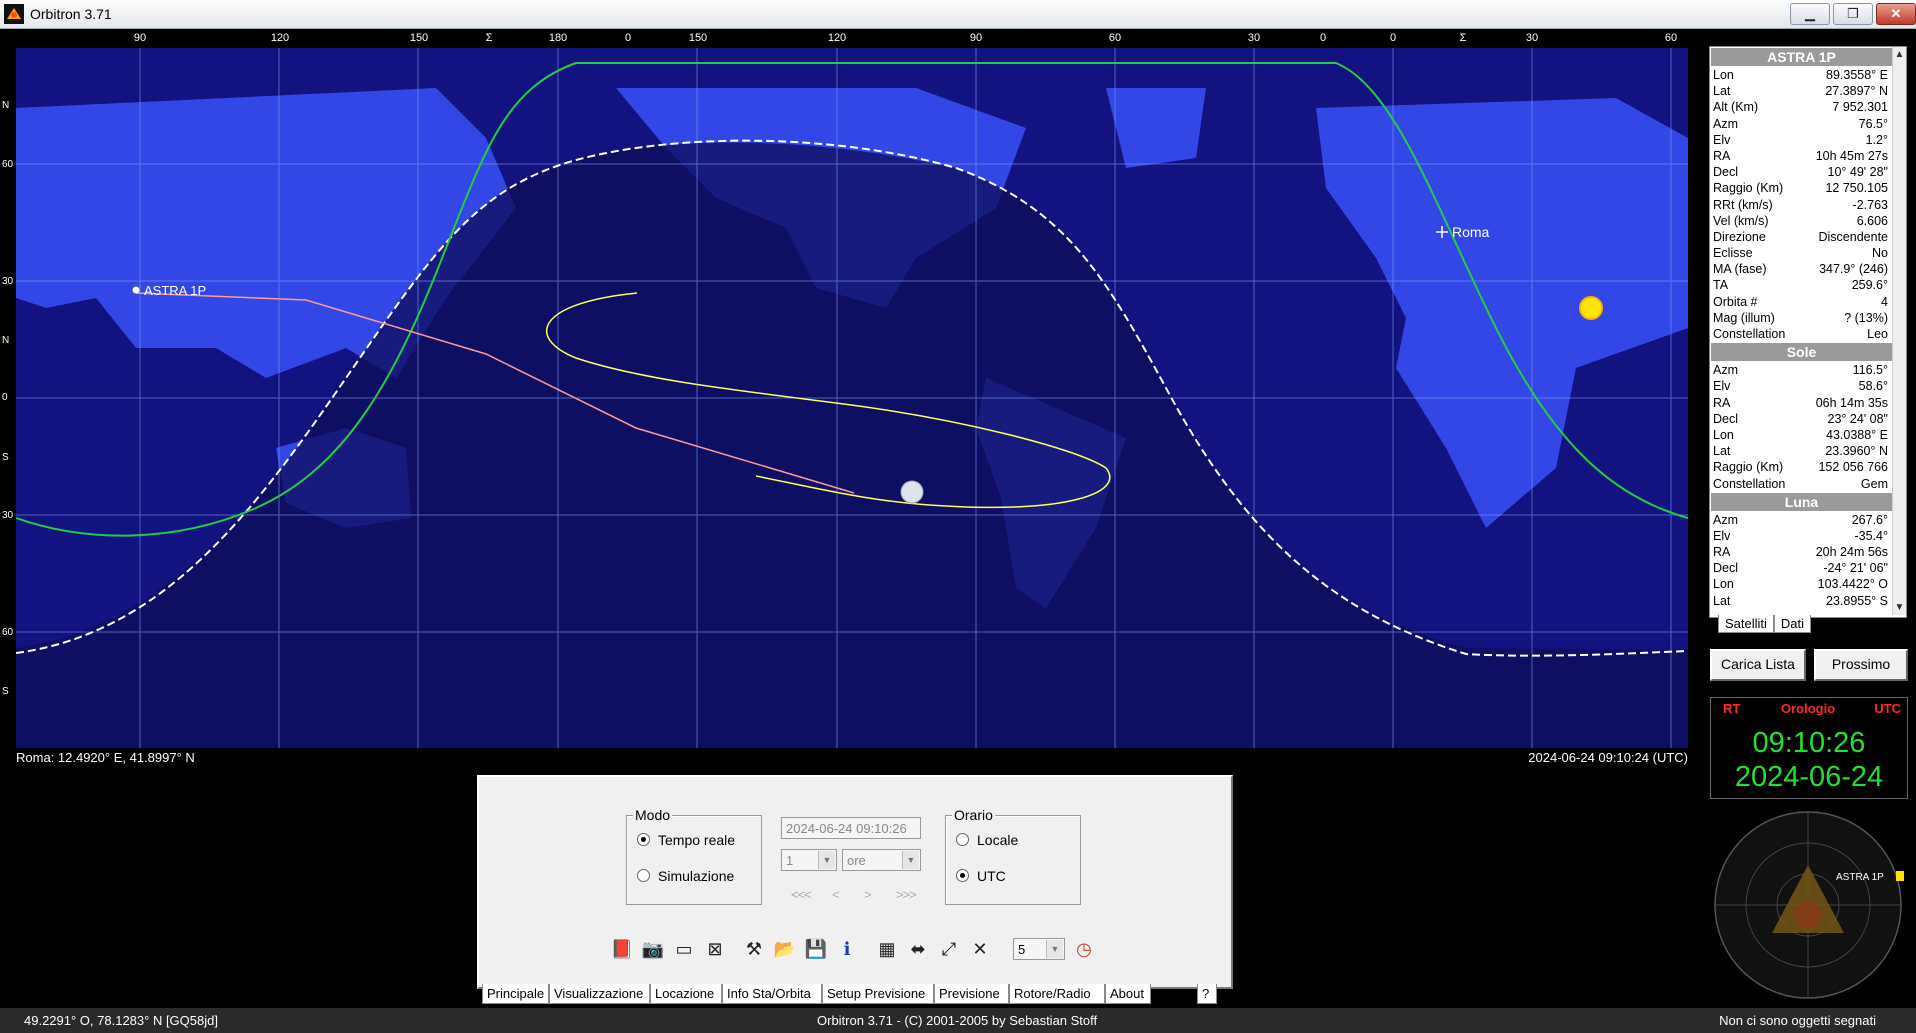 This screenshot has height=1033, width=1916. I want to click on data-row-value: 76.5°, so click(1873, 123).